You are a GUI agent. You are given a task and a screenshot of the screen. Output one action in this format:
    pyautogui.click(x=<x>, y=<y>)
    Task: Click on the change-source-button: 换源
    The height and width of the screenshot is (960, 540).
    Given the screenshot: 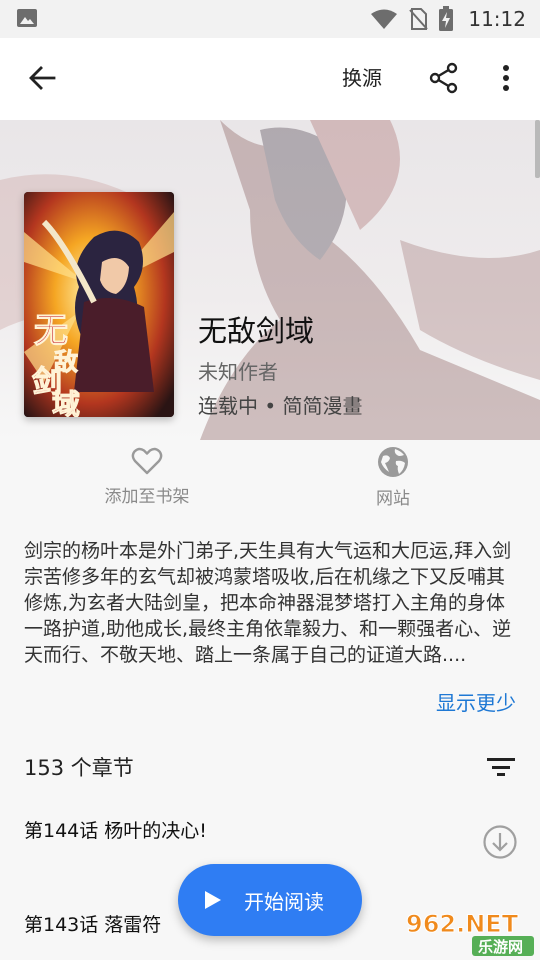 What is the action you would take?
    pyautogui.click(x=362, y=78)
    